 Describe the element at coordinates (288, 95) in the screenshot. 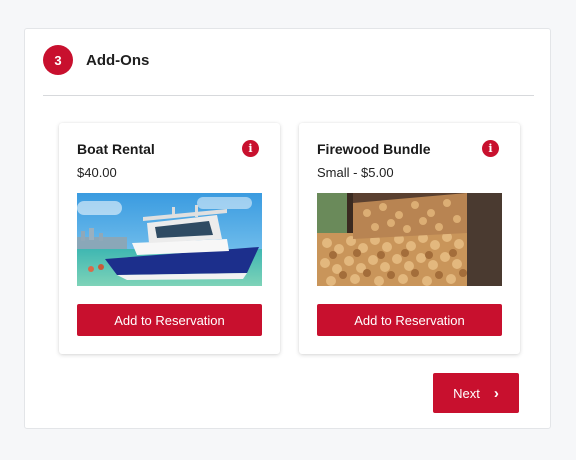

I see `header-divider` at that location.